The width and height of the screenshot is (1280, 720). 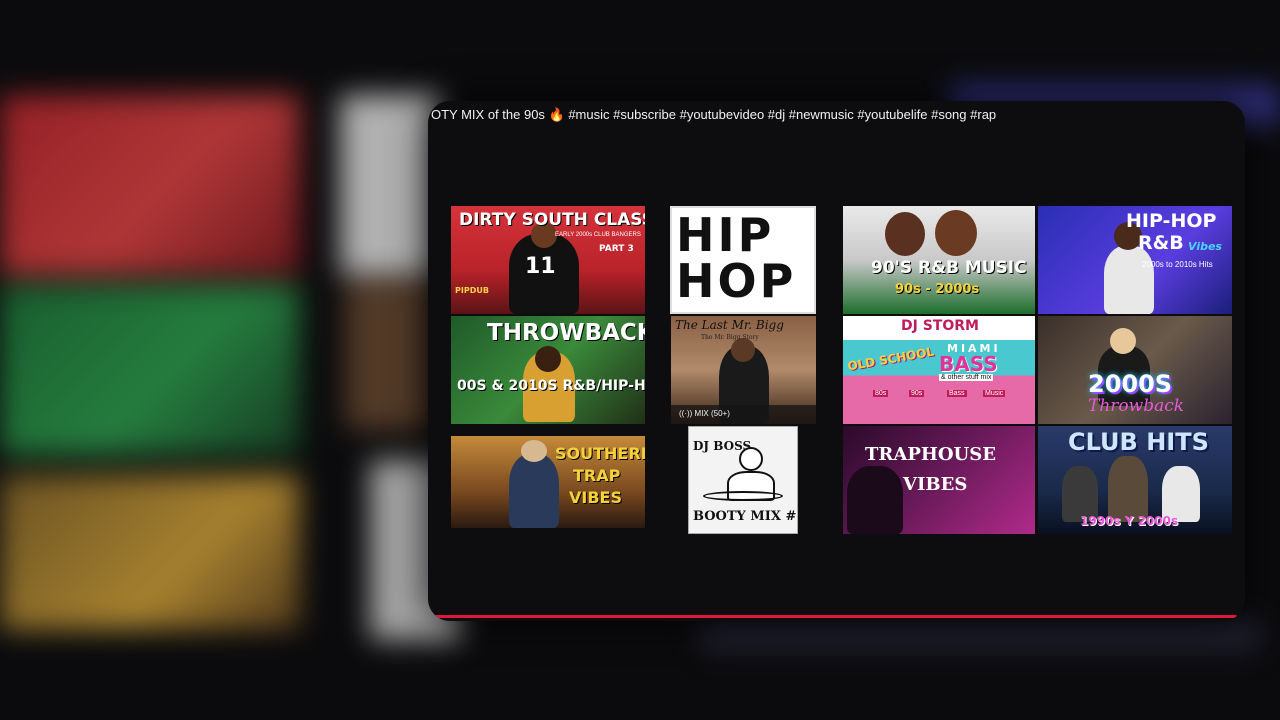 What do you see at coordinates (616, 249) in the screenshot?
I see `thumb-part: PART 3` at bounding box center [616, 249].